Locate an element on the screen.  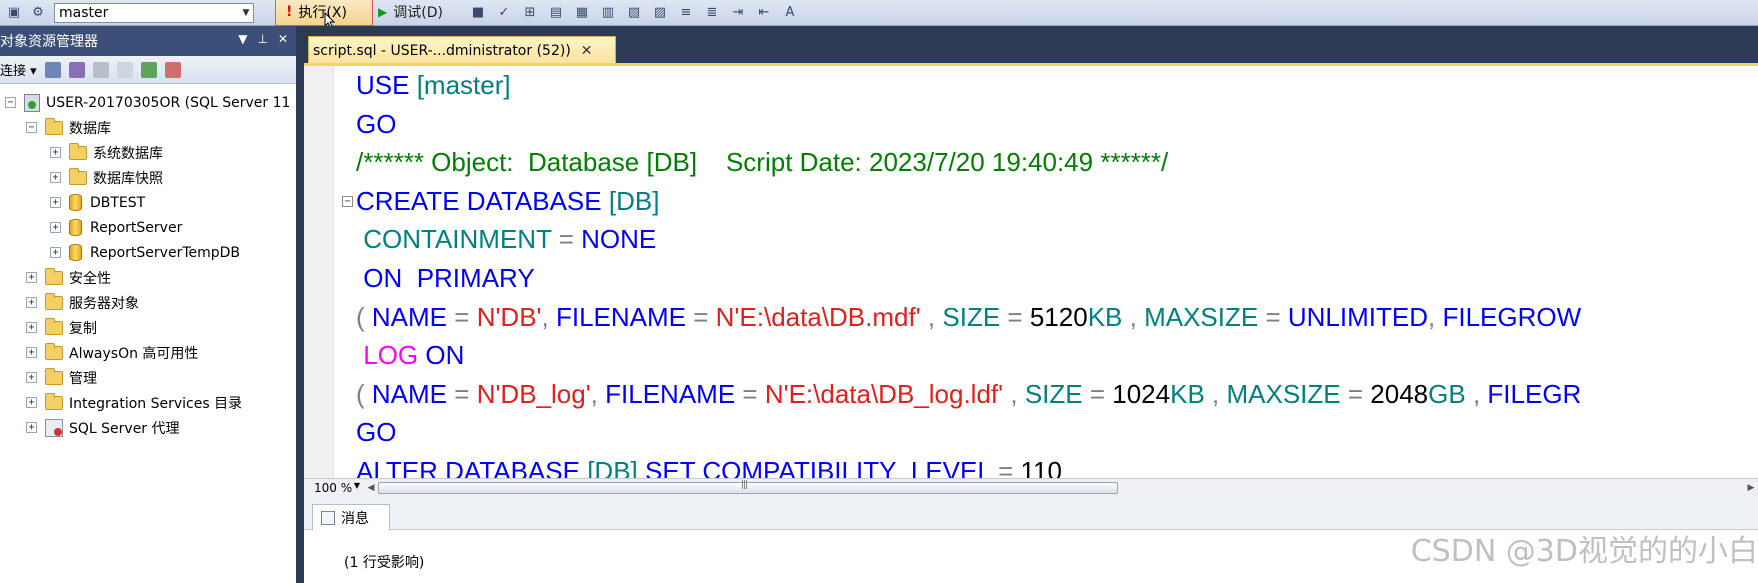
tree-node-server: − USER-20170305OR (SQL Server 11 is located at coordinates (148, 102).